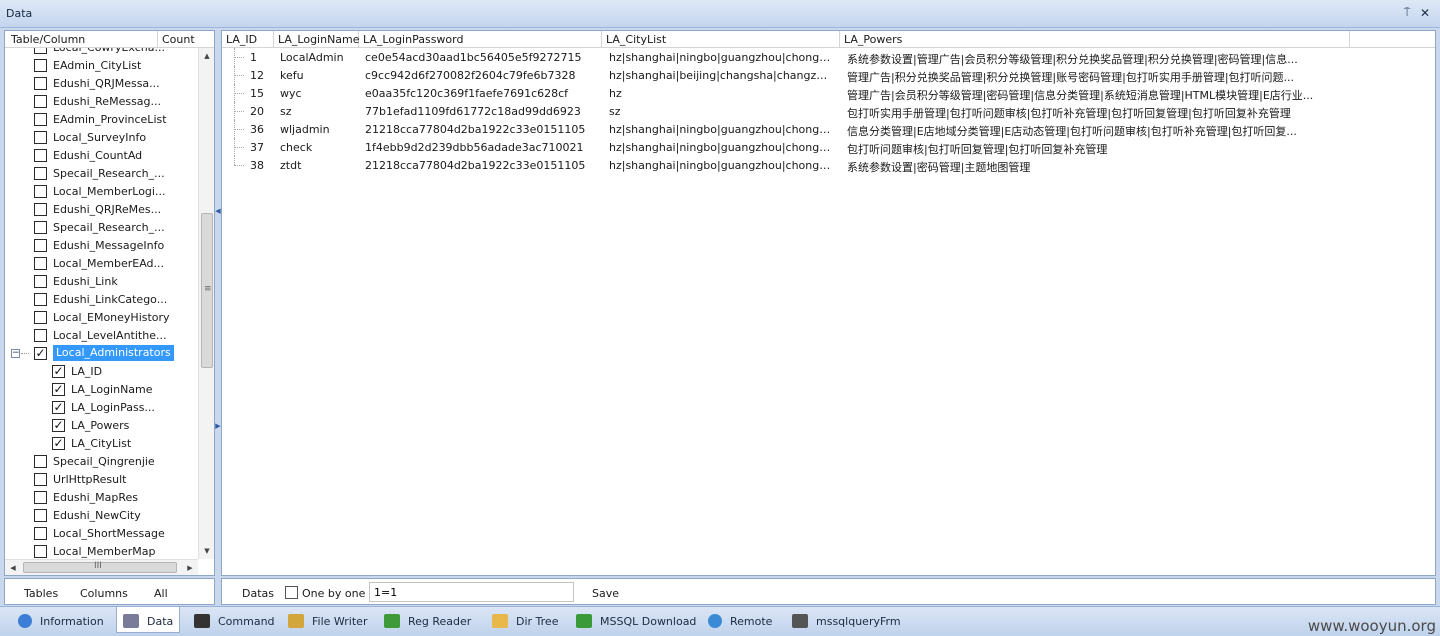 The width and height of the screenshot is (1440, 636). What do you see at coordinates (1407, 13) in the screenshot?
I see `pin-icon: ⍑` at bounding box center [1407, 13].